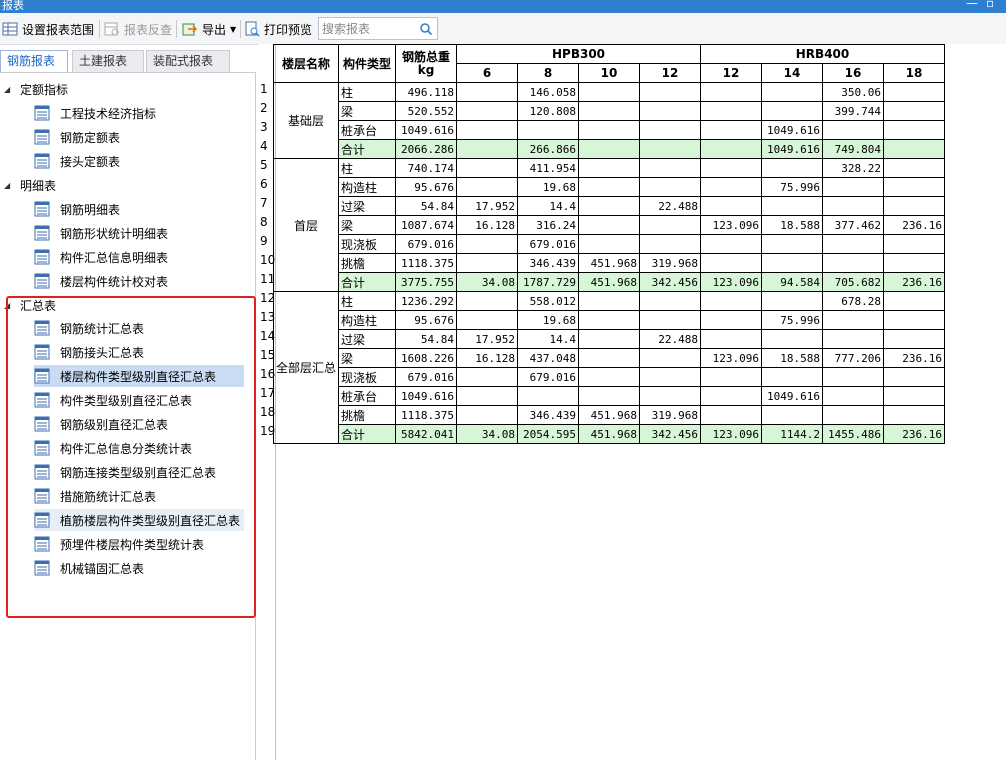 This screenshot has width=1006, height=760. What do you see at coordinates (367, 263) in the screenshot?
I see `component-type-cell: 挑檐` at bounding box center [367, 263].